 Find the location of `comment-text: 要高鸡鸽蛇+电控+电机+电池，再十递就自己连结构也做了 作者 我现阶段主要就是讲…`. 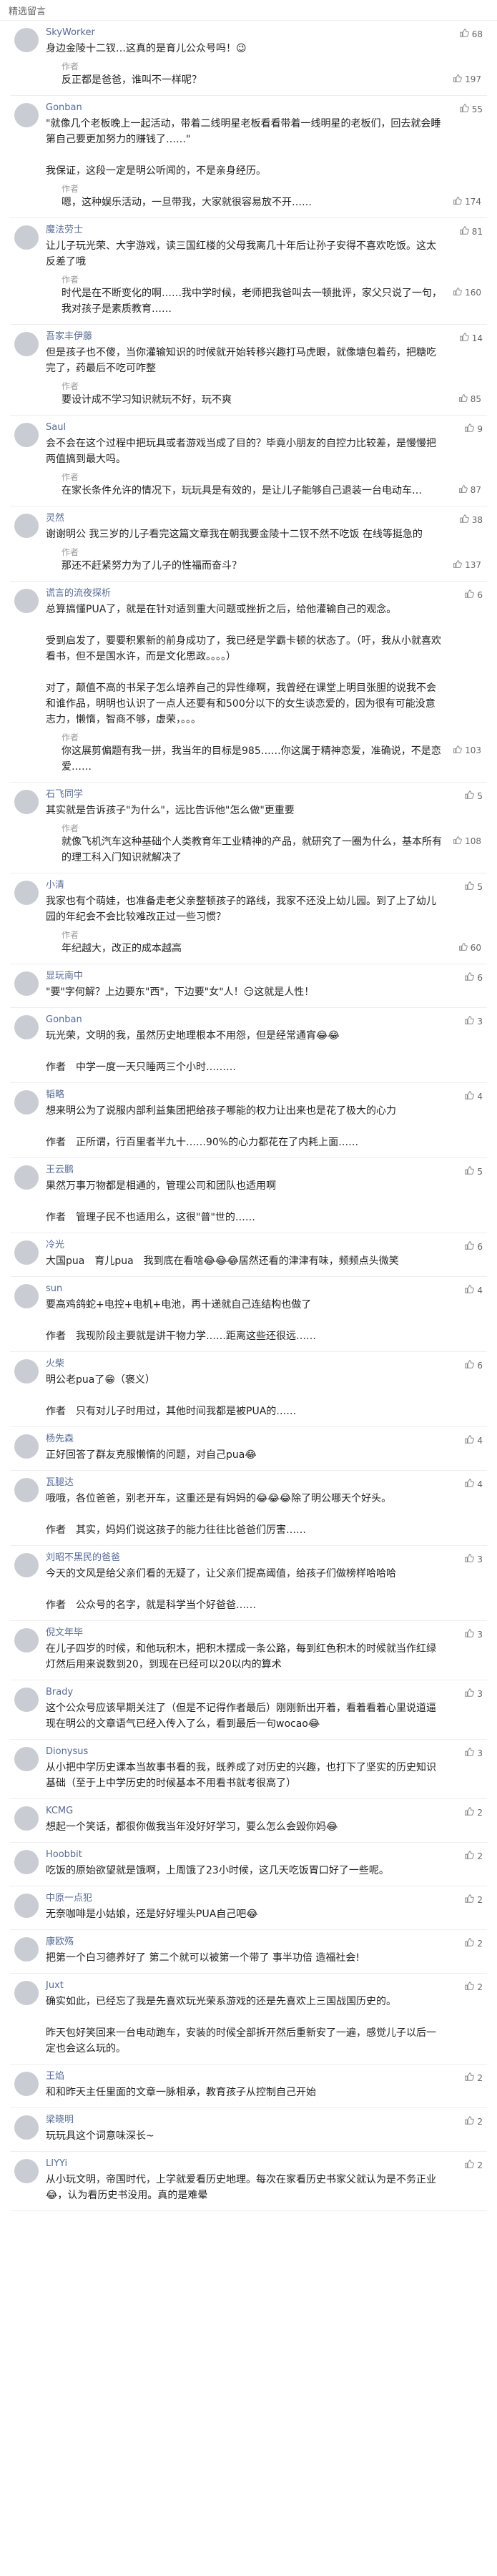

comment-text: 要高鸡鸽蛇+电控+电机+电池，再十递就自己连结构也做了 作者 我现阶段主要就是讲… is located at coordinates (181, 1320).